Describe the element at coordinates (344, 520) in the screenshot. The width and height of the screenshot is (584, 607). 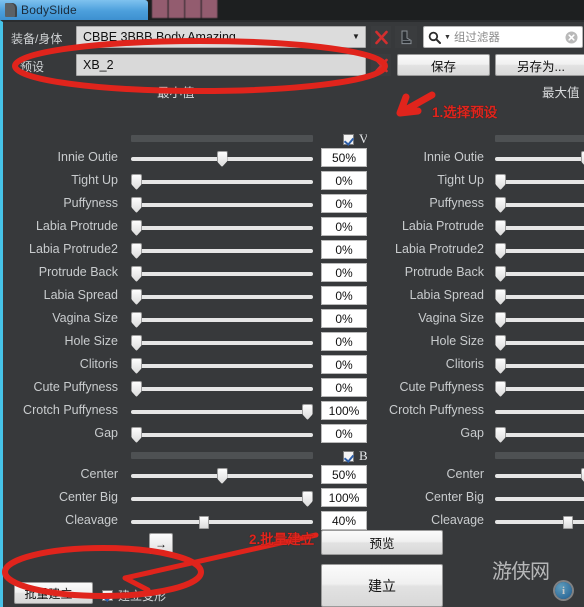
I see `slider-value-input: 40%` at that location.